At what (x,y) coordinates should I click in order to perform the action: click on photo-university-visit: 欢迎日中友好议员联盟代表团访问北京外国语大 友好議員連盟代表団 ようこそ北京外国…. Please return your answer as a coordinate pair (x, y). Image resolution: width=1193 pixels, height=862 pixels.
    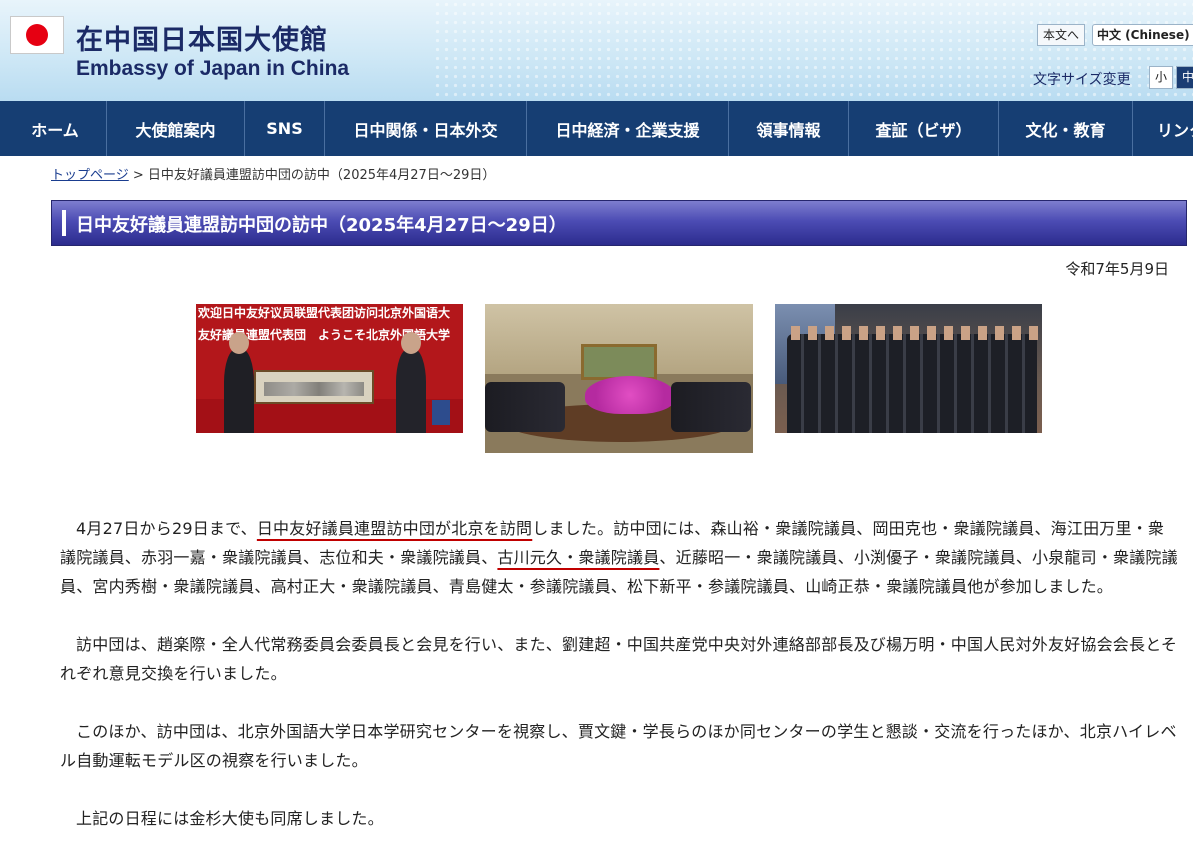
    Looking at the image, I should click on (329, 368).